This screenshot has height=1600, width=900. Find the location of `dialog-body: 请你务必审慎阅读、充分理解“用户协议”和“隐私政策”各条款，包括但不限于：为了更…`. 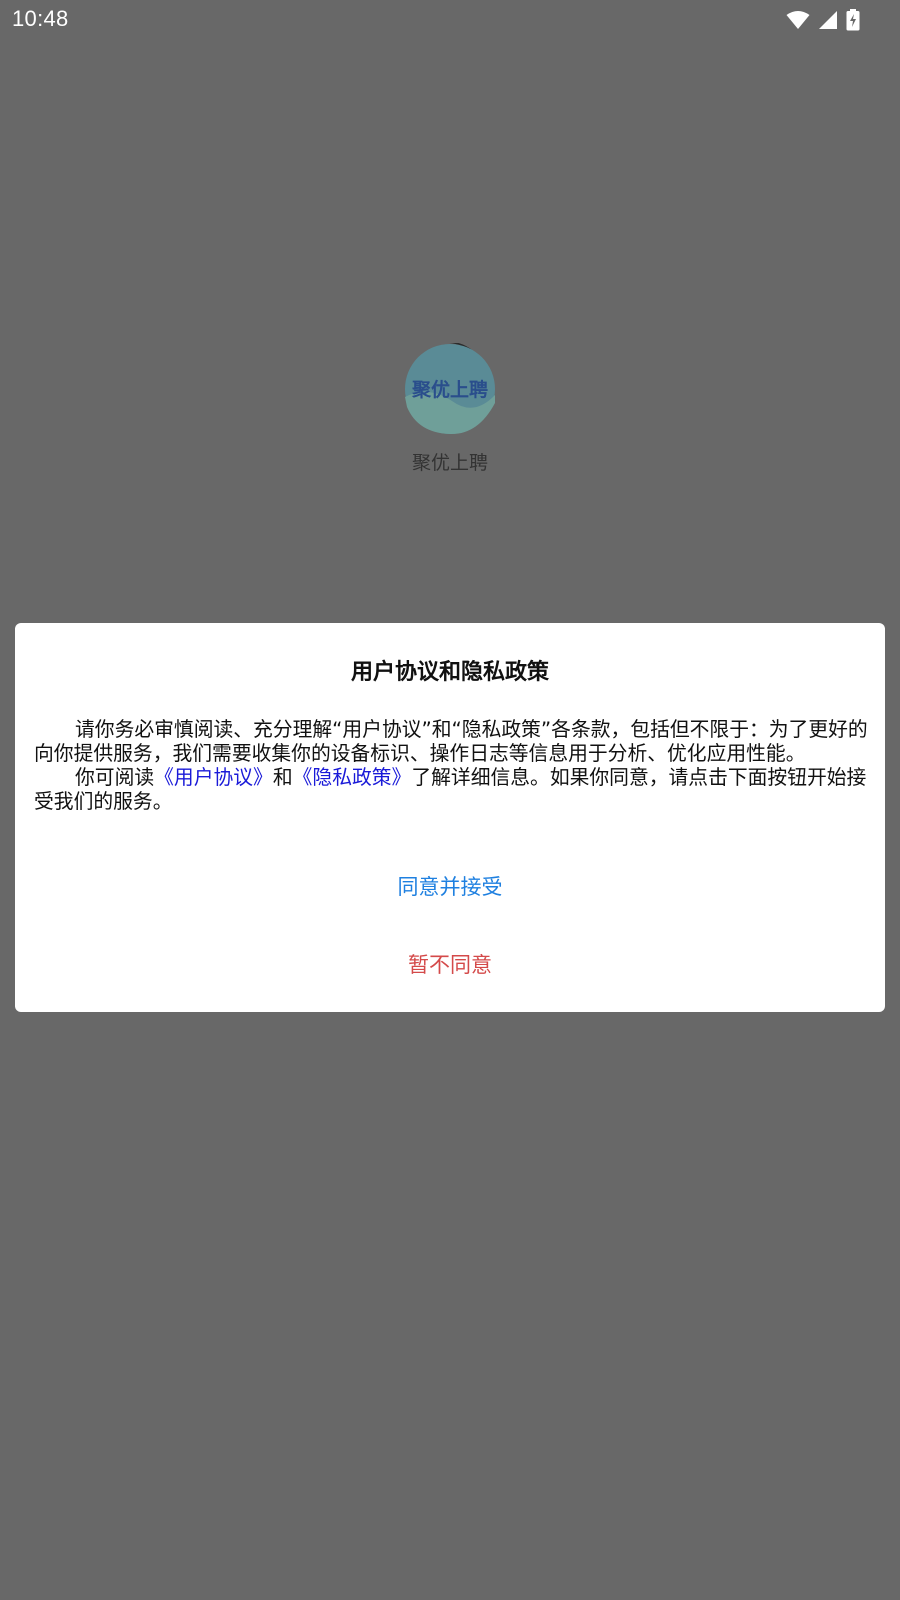

dialog-body: 请你务必审慎阅读、充分理解“用户协议”和“隐私政策”各条款，包括但不限于：为了更… is located at coordinates (456, 766).